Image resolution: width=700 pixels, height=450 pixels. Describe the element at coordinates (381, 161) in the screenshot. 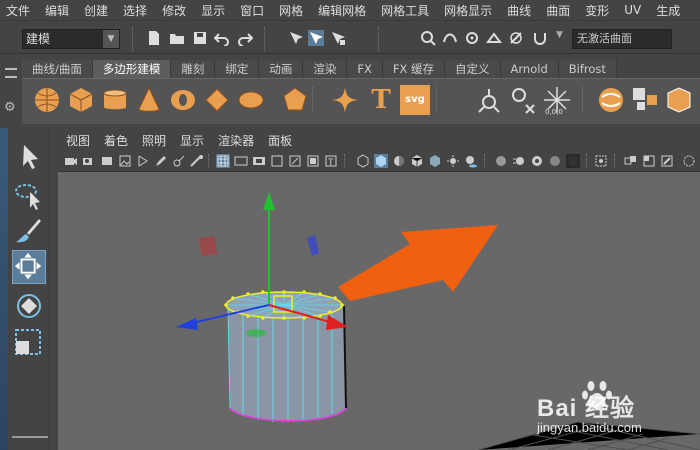

I see `smooth-shading-icon` at that location.